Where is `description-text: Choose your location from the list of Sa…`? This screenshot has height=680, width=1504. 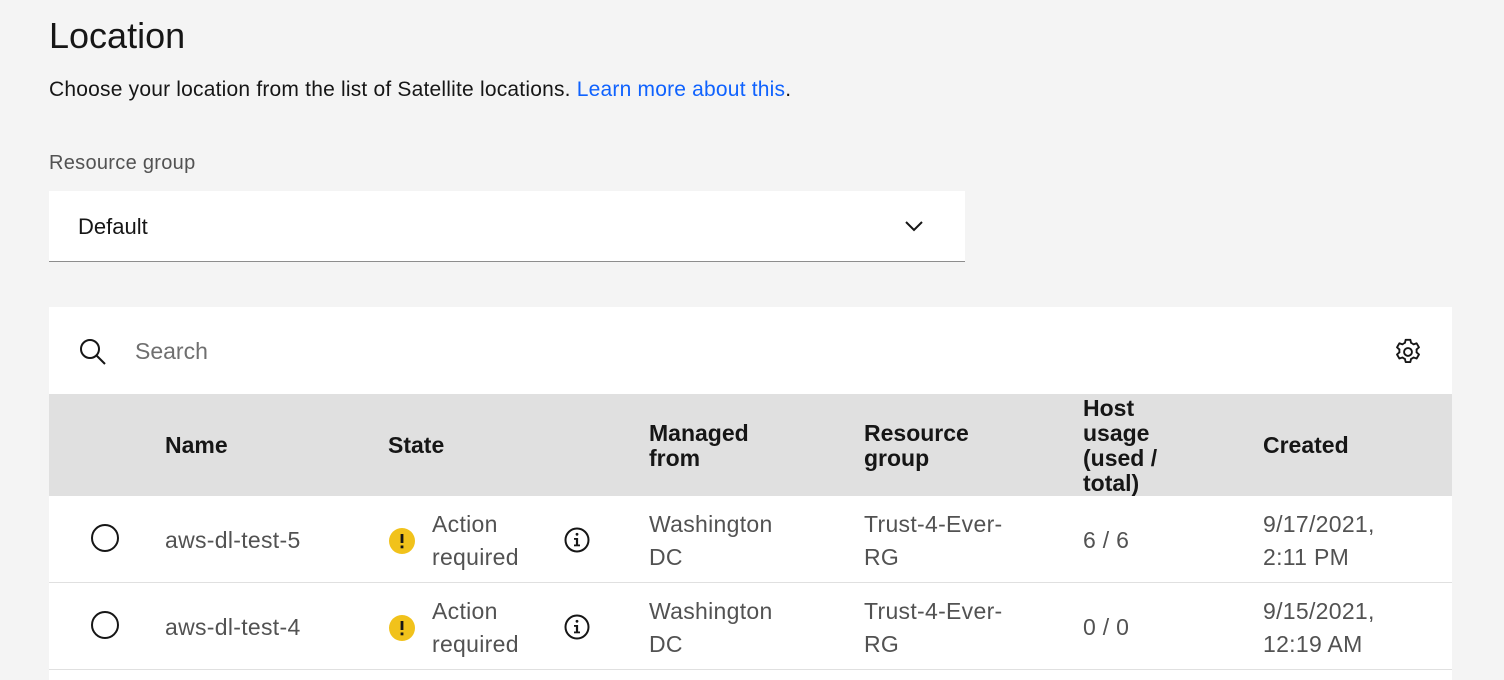
description-text: Choose your location from the list of Sa… is located at coordinates (310, 89).